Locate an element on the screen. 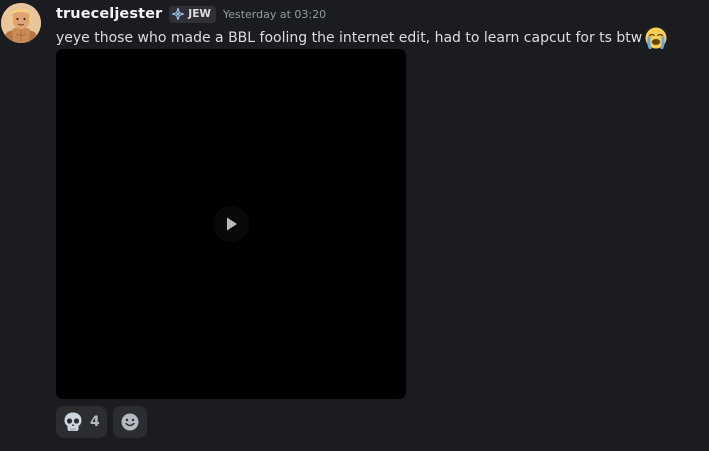 Image resolution: width=709 pixels, height=451 pixels. add-reaction-button is located at coordinates (129, 422).